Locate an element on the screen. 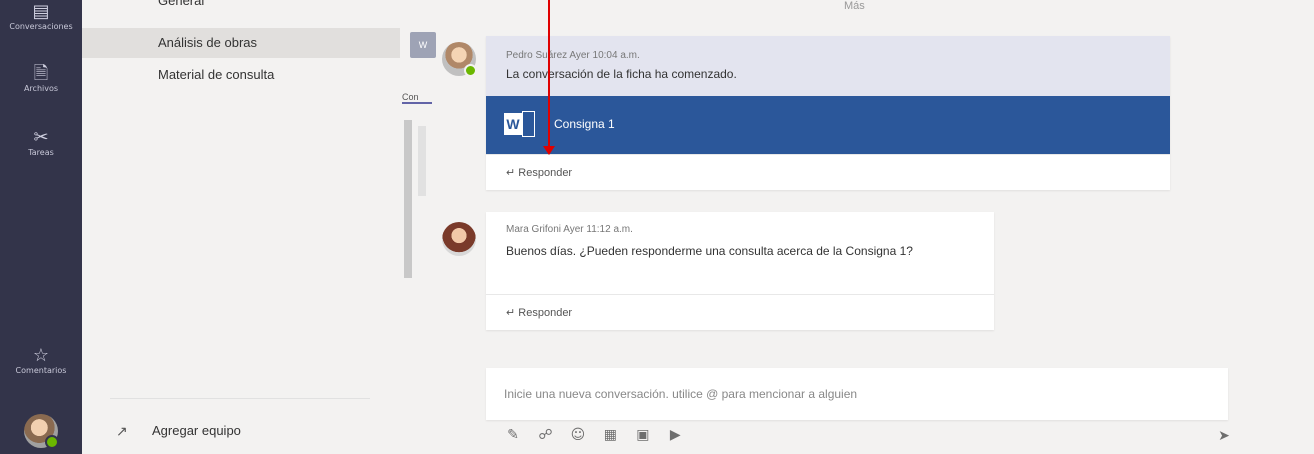 This screenshot has height=454, width=1314. rail-item-label: Conversaciones is located at coordinates (41, 26).